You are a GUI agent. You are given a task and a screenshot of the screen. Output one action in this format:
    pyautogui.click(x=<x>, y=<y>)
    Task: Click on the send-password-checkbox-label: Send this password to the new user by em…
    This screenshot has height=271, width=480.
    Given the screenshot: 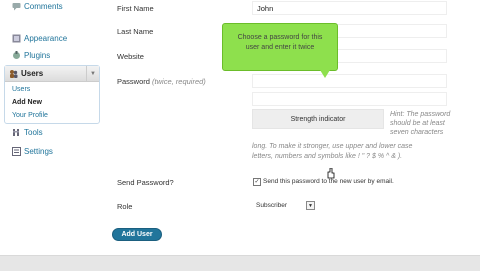 What is the action you would take?
    pyautogui.click(x=328, y=181)
    